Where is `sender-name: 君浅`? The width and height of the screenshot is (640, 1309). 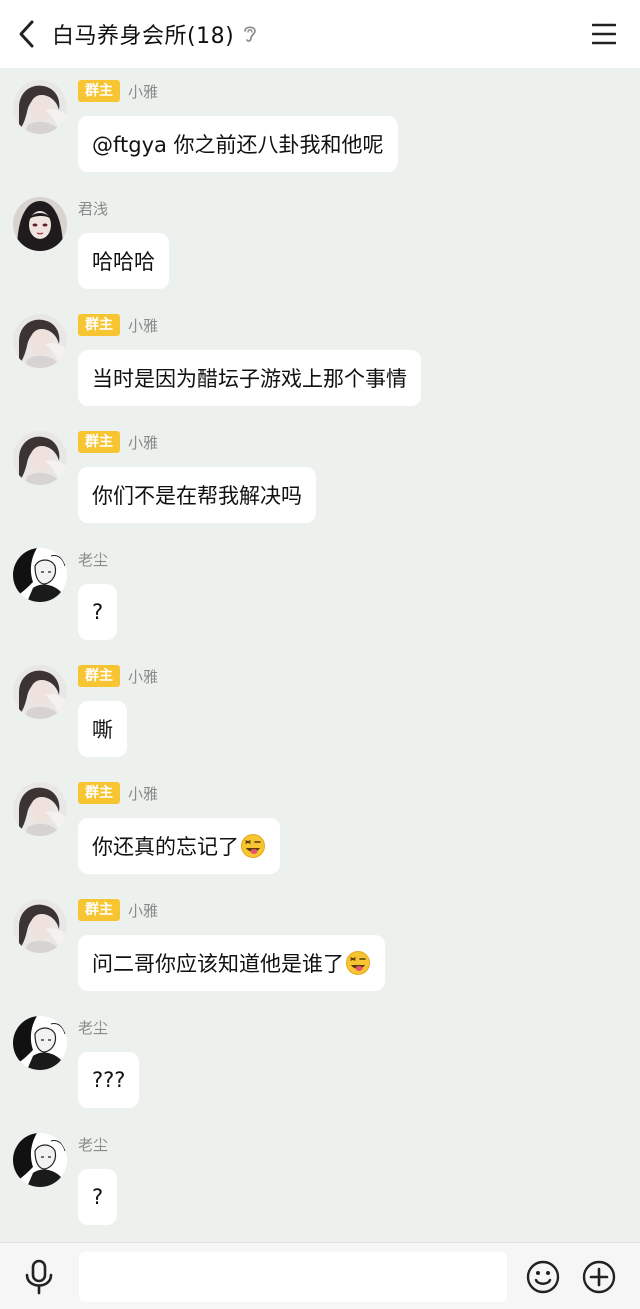 sender-name: 君浅 is located at coordinates (93, 208).